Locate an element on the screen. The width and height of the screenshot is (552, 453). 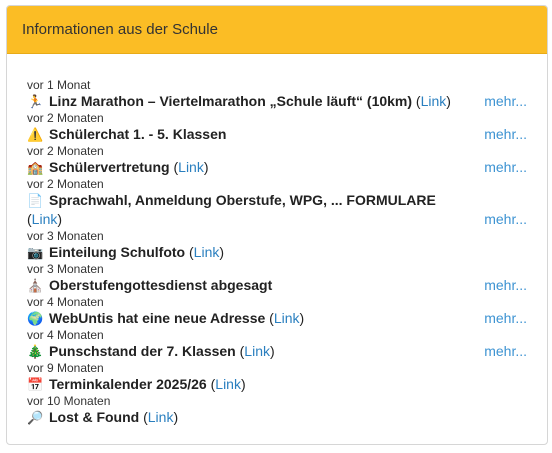
calendar-icon: 📅 is located at coordinates (35, 384).